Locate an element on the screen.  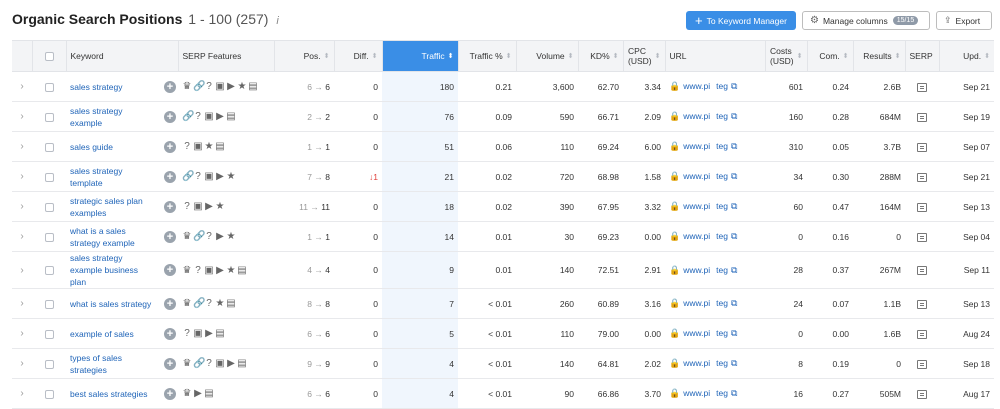
info-icon: i is located at coordinates (277, 21).